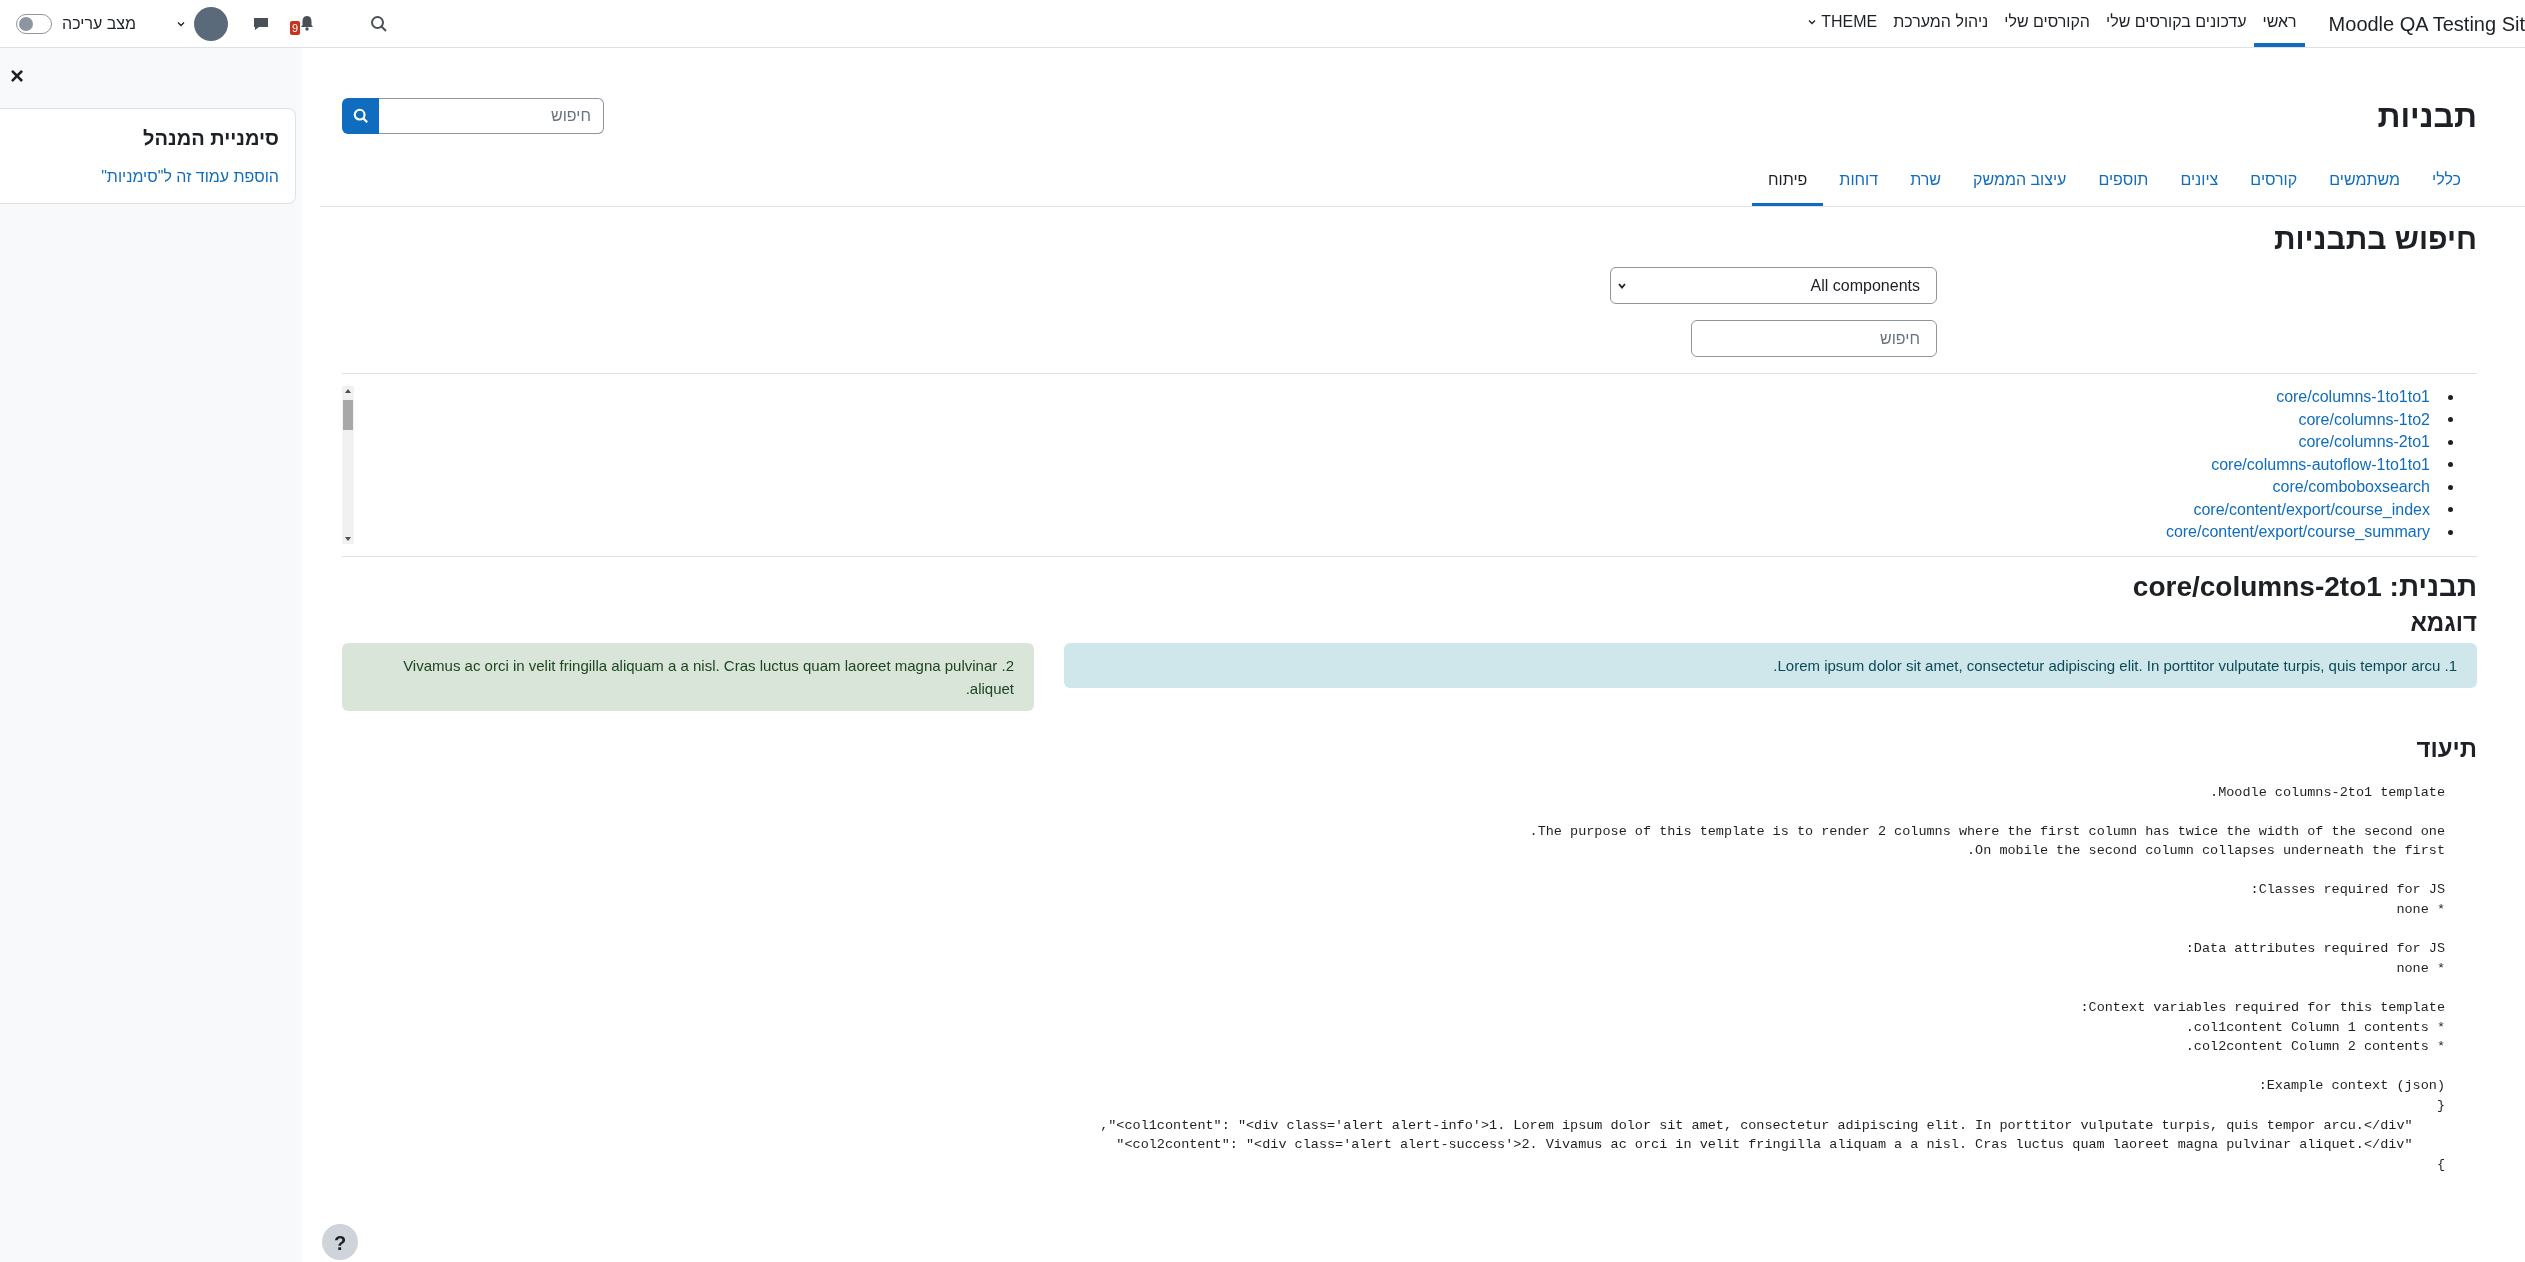 The image size is (2525, 1262). What do you see at coordinates (2199, 181) in the screenshot?
I see `tab: ציונים` at bounding box center [2199, 181].